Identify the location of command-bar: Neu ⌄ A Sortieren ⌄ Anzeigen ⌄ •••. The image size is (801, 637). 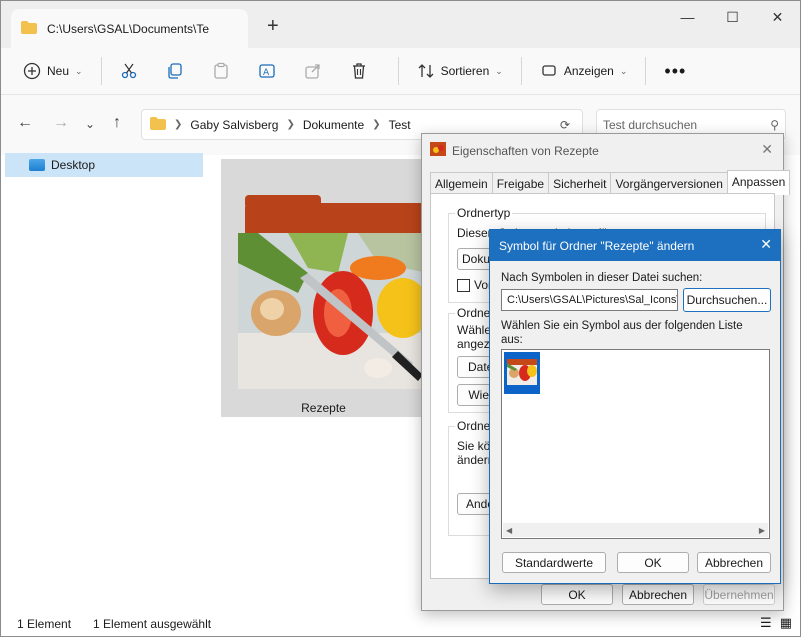
(400, 71).